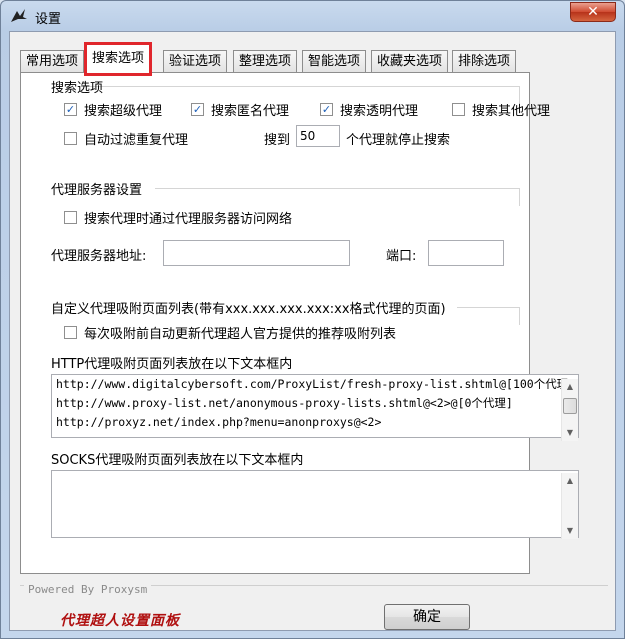 This screenshot has height=639, width=625. I want to click on custom-pages-title: 自定义代理吸附页面列表(带有xxx.xxx.xxx.xxx:xx格式代理的页面), so click(248, 309).